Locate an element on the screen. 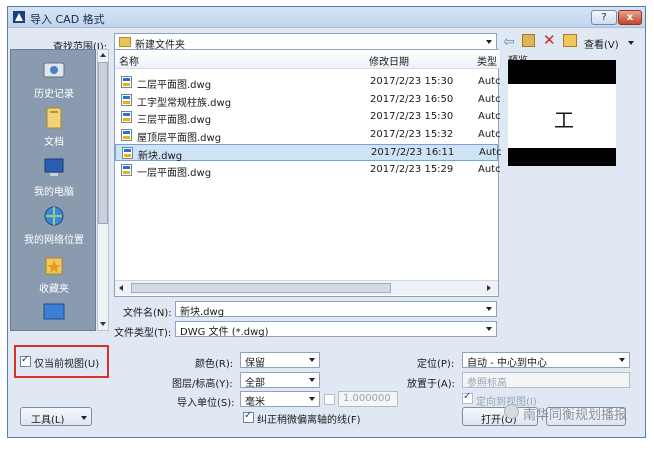 The image size is (654, 450). file-name: 新块.dwg is located at coordinates (160, 156).